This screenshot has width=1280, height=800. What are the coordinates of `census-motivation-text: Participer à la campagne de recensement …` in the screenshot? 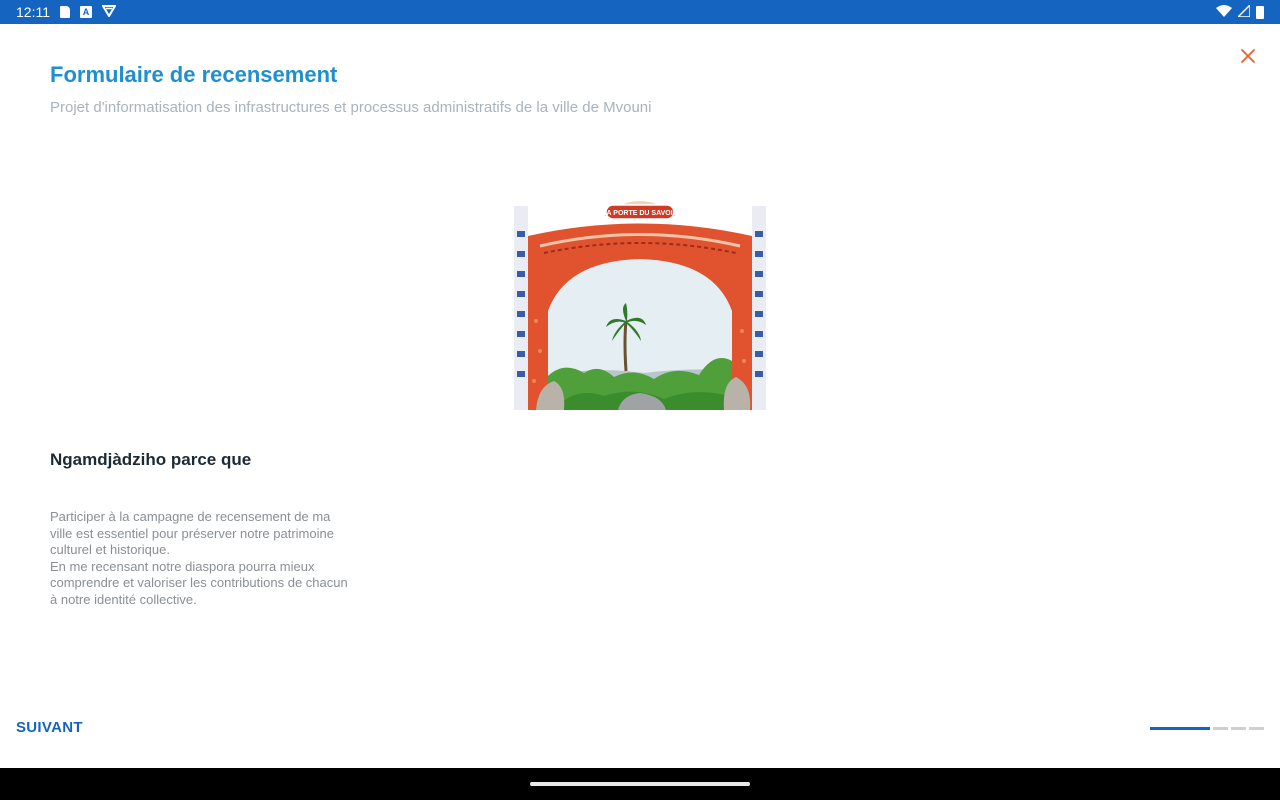 It's located at (199, 558).